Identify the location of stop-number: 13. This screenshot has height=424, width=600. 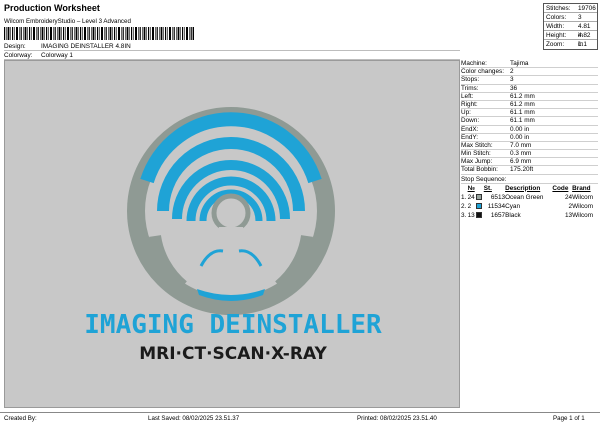
(471, 215).